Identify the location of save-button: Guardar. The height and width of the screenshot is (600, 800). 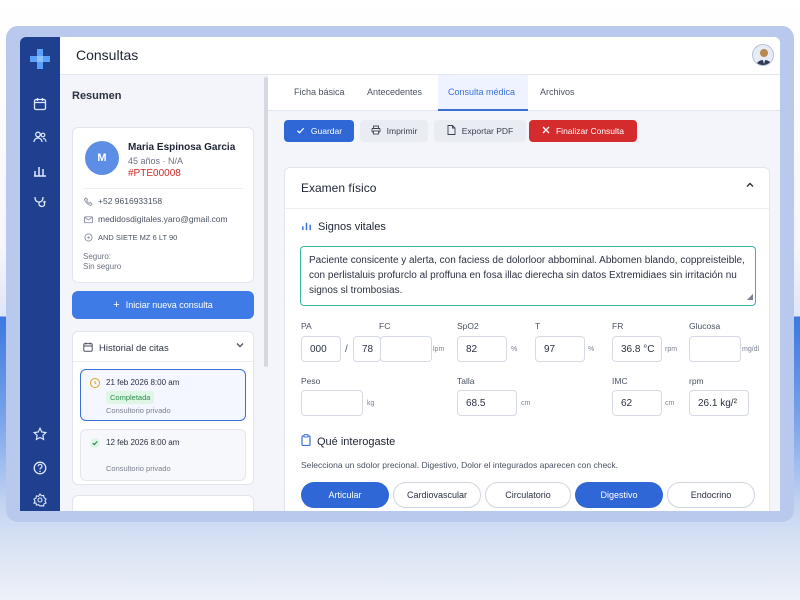
(319, 131).